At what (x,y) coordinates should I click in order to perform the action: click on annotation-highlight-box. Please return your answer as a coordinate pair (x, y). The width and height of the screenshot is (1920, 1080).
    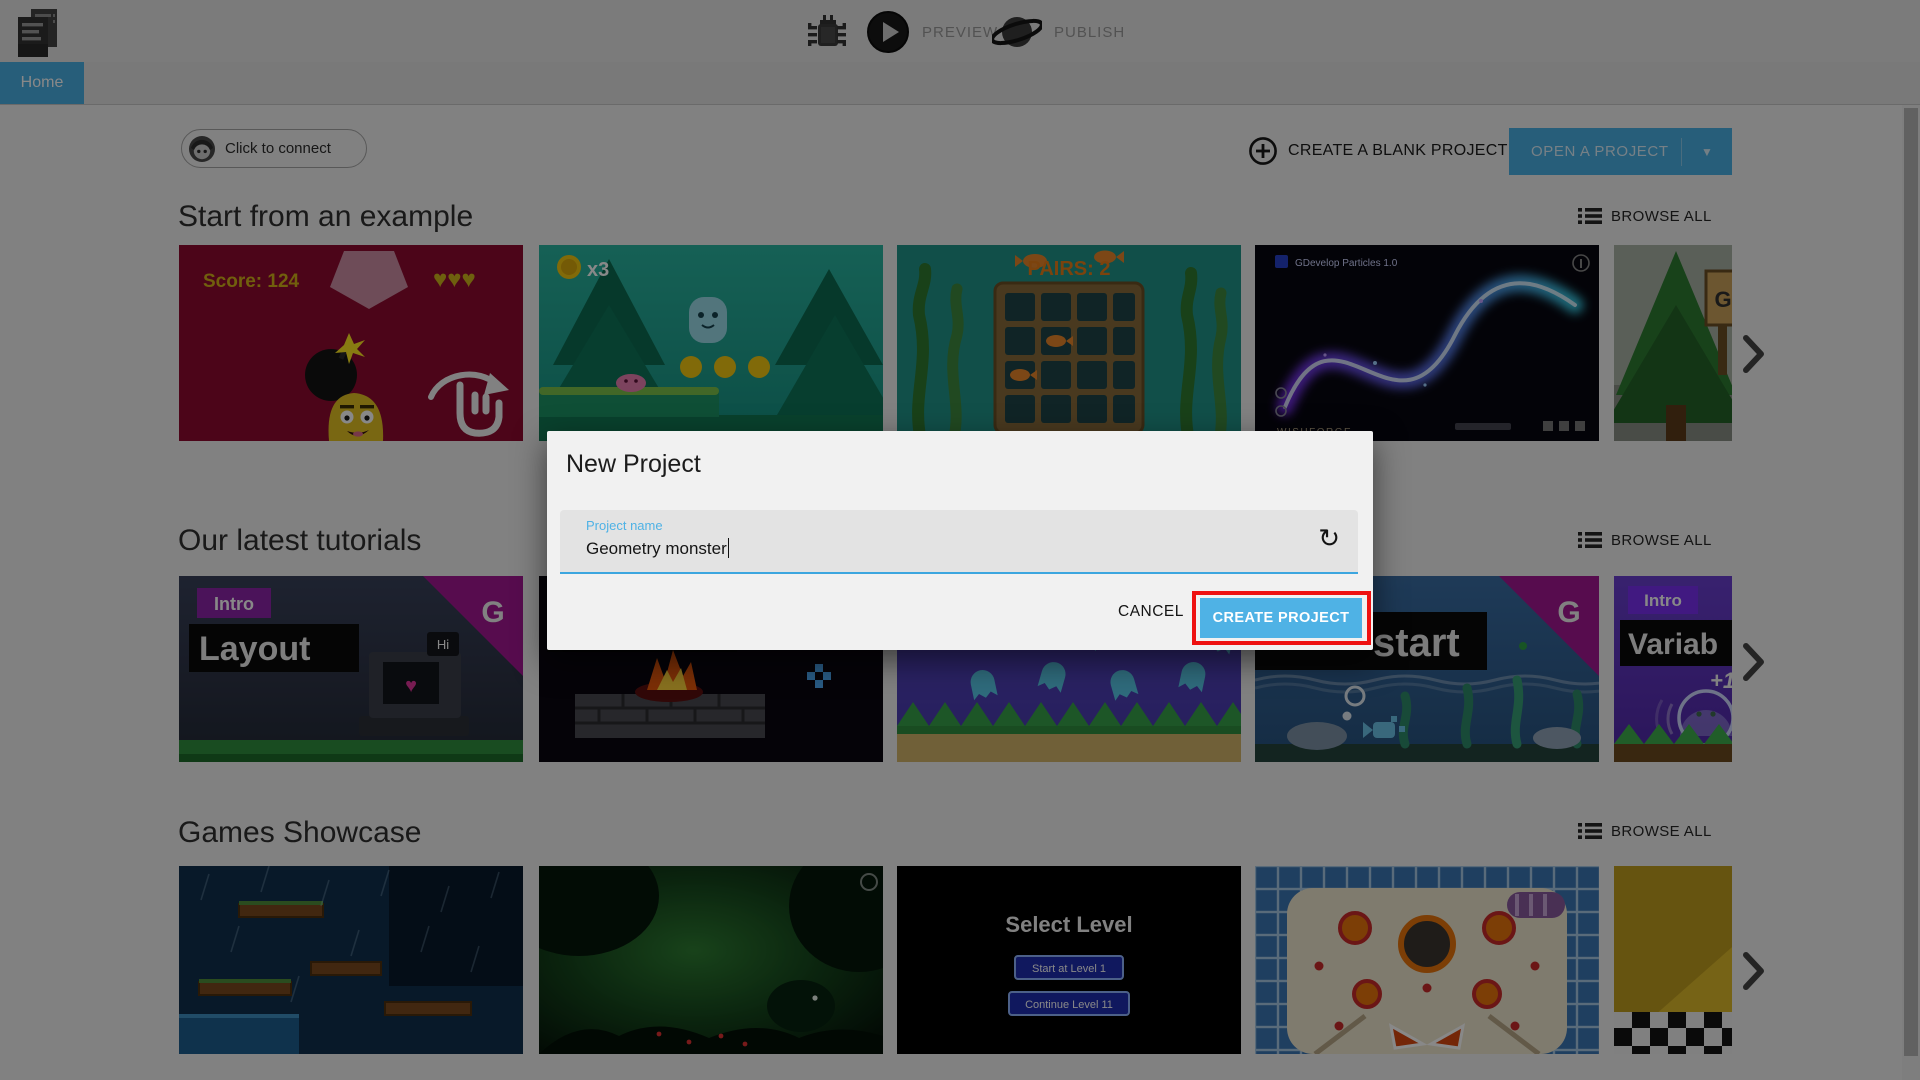
    Looking at the image, I should click on (1281, 618).